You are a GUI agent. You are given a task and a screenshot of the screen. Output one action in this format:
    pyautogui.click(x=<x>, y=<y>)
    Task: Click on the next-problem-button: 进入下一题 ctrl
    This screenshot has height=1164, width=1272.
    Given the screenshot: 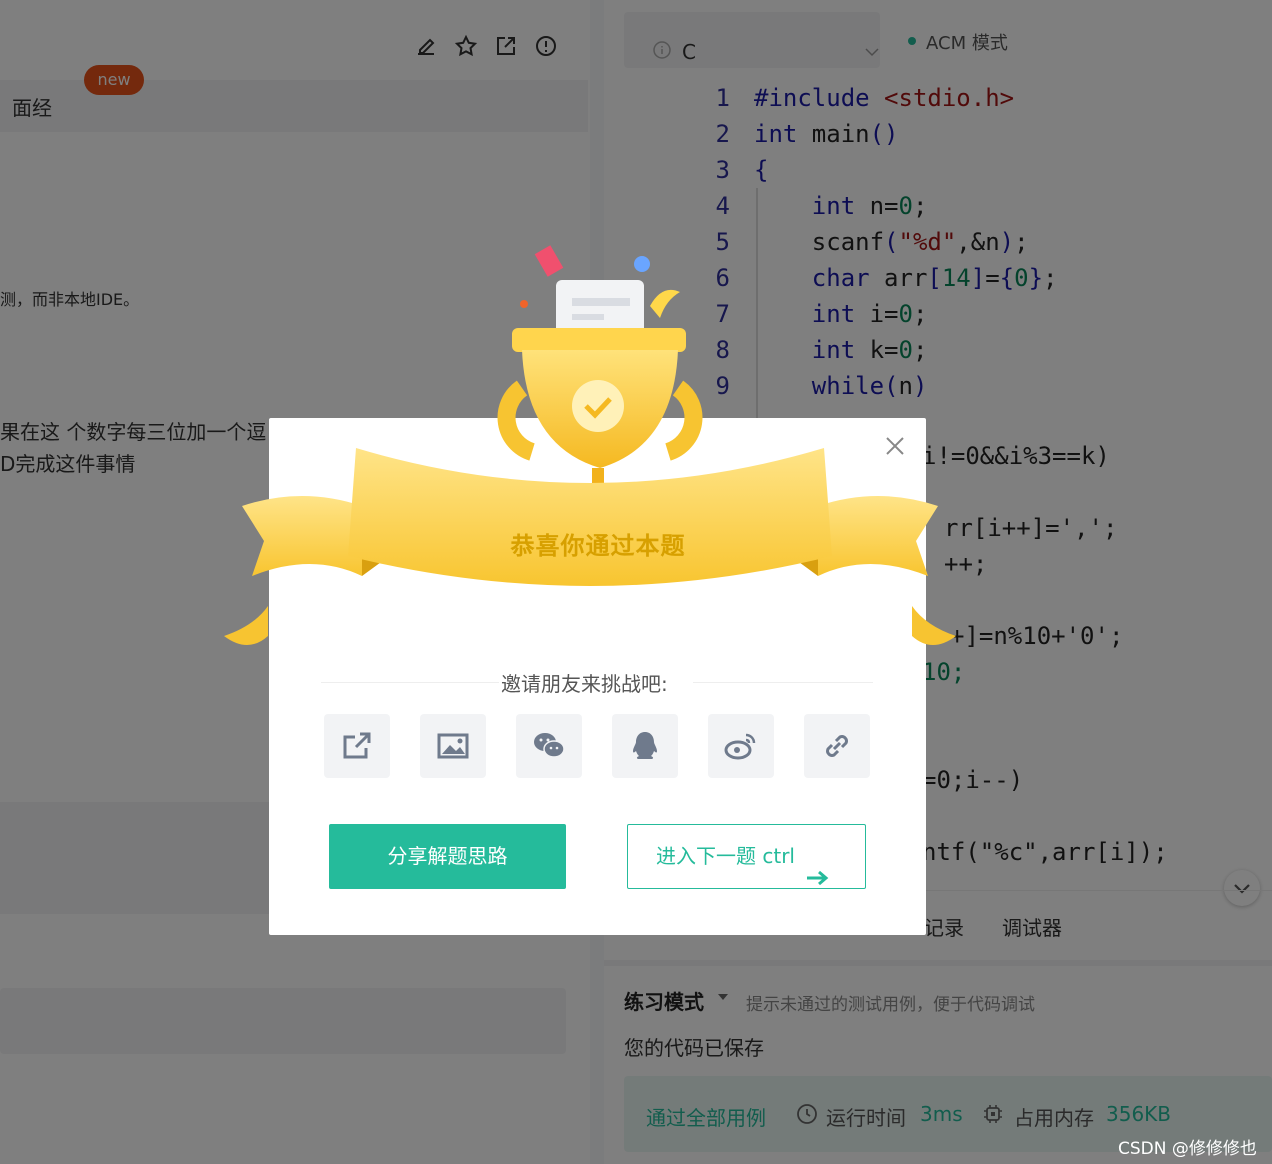 What is the action you would take?
    pyautogui.click(x=746, y=856)
    